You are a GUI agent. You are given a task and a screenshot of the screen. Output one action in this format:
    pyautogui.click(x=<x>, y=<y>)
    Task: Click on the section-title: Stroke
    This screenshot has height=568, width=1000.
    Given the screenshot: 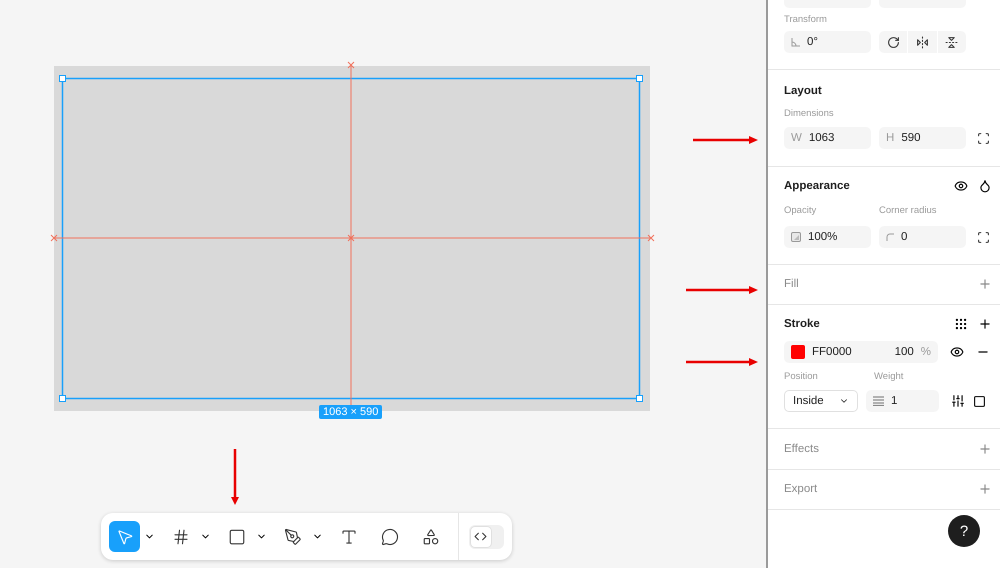 What is the action you would take?
    pyautogui.click(x=802, y=324)
    